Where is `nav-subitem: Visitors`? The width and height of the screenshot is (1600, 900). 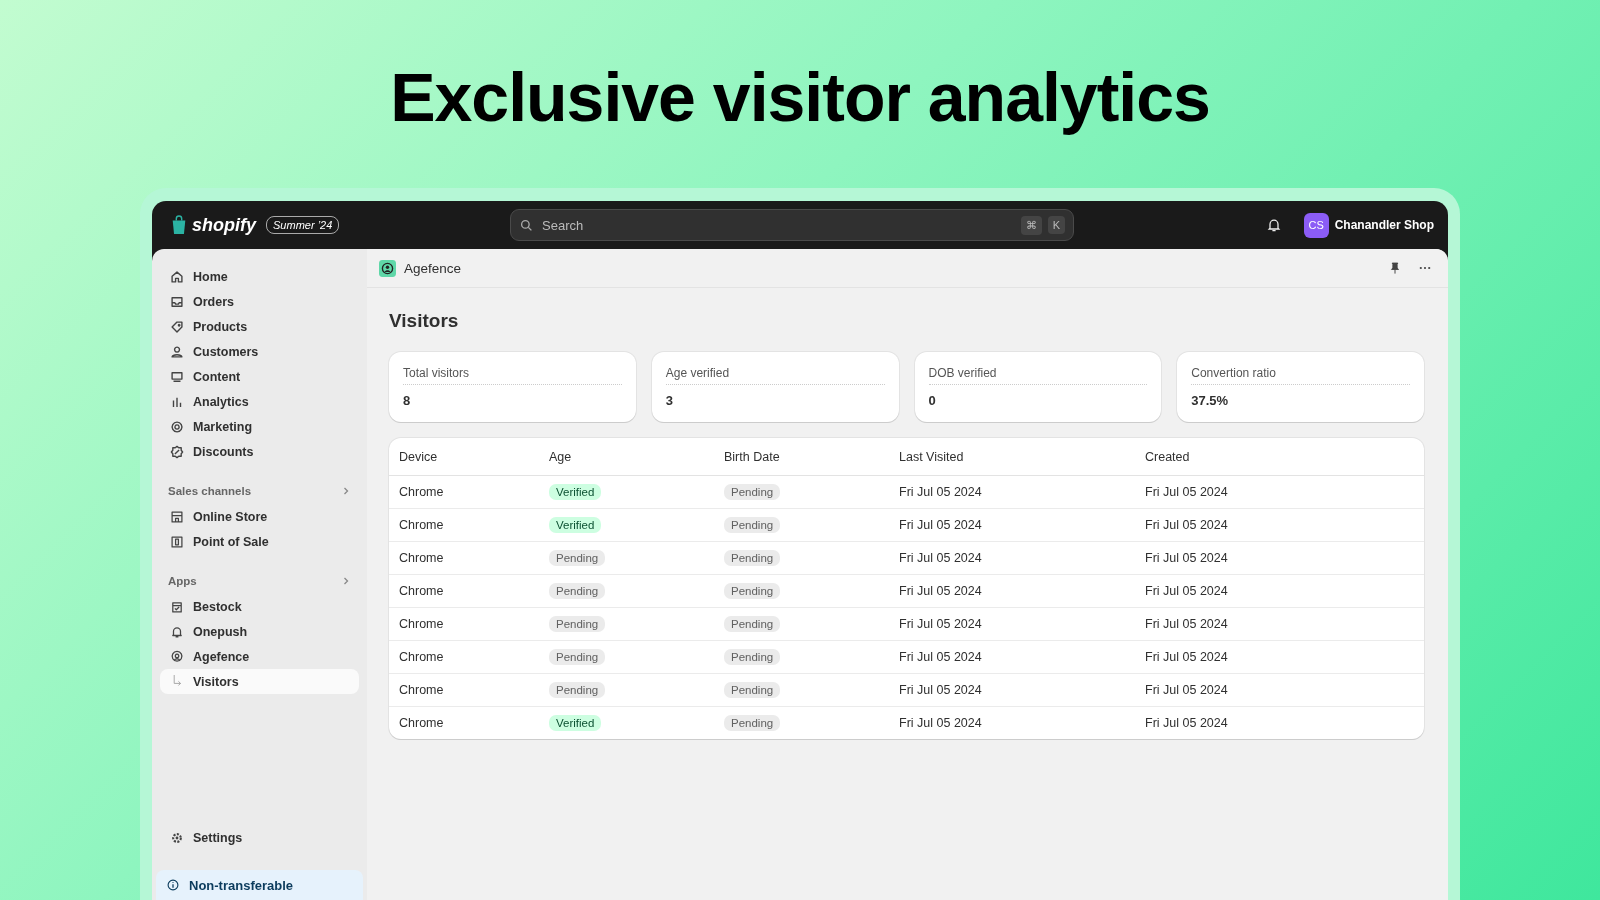
nav-subitem: Visitors is located at coordinates (259, 681).